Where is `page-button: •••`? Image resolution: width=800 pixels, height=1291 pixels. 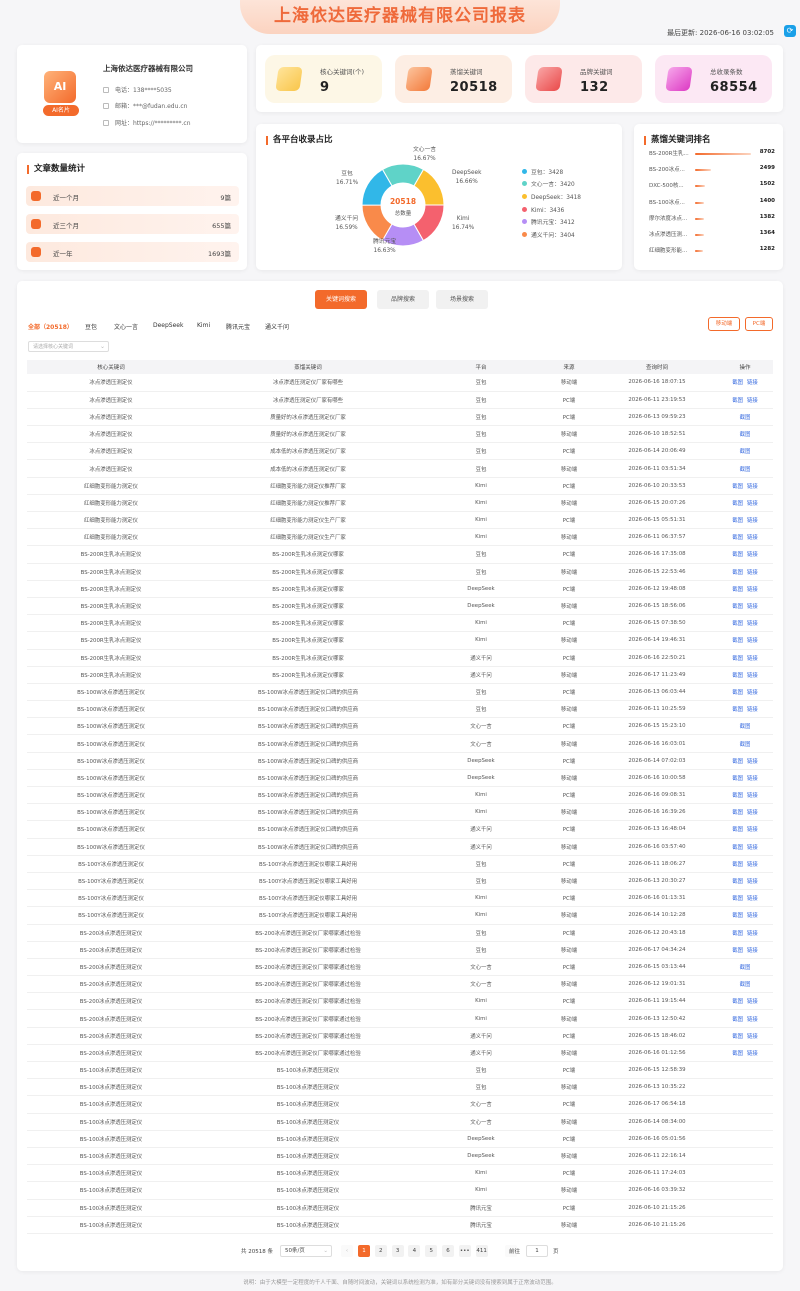 page-button: ••• is located at coordinates (464, 1251).